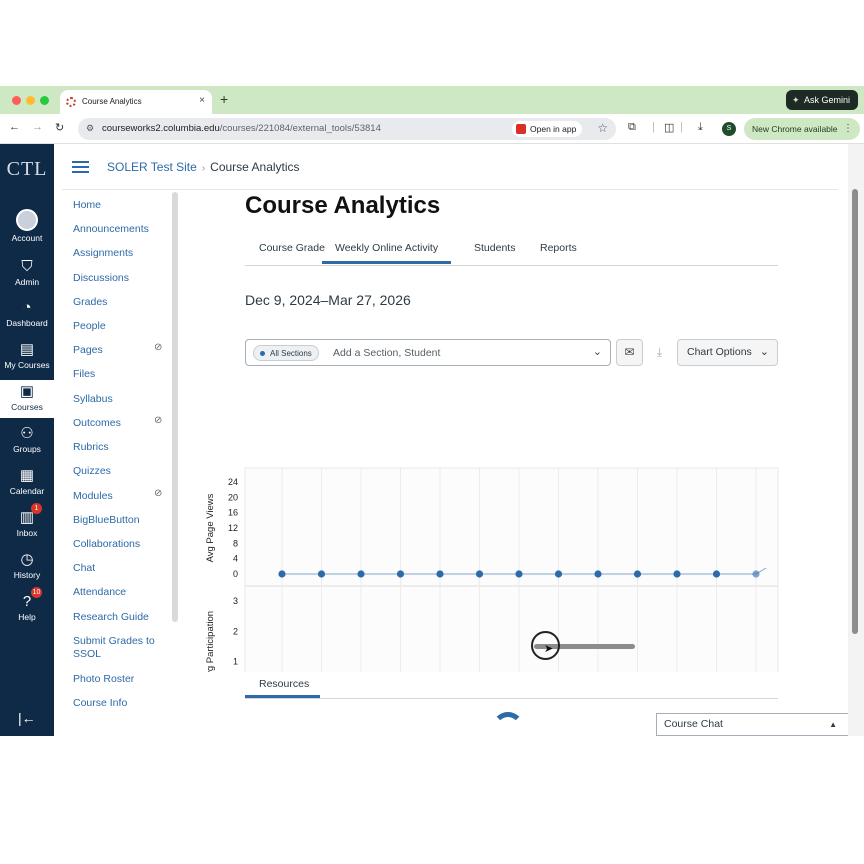 This screenshot has height=864, width=864. I want to click on google-lens-icon: ◫, so click(669, 127).